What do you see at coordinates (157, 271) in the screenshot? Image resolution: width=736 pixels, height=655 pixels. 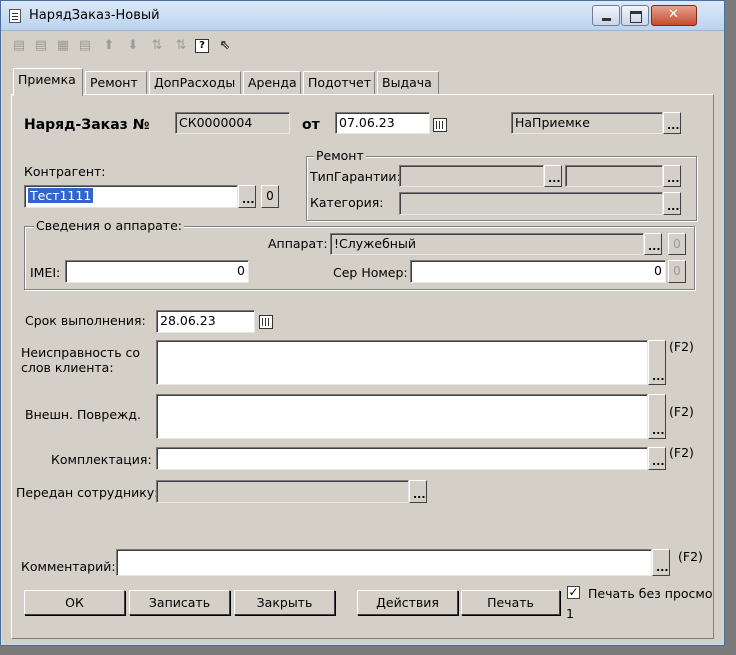 I see `imei-field: 0` at bounding box center [157, 271].